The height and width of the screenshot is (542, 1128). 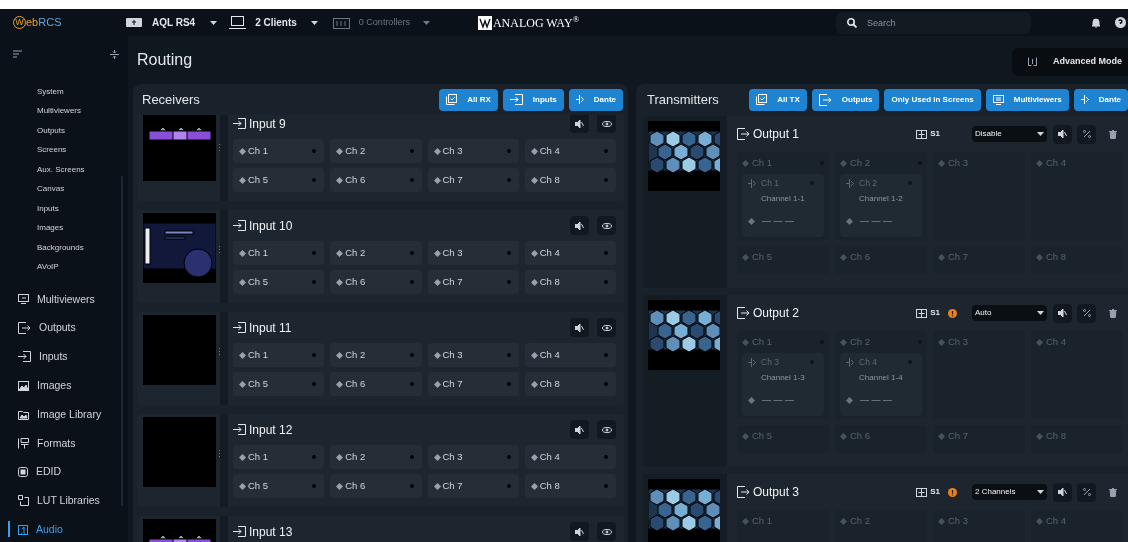 I want to click on sidebar-subitem: Images, so click(x=50, y=228).